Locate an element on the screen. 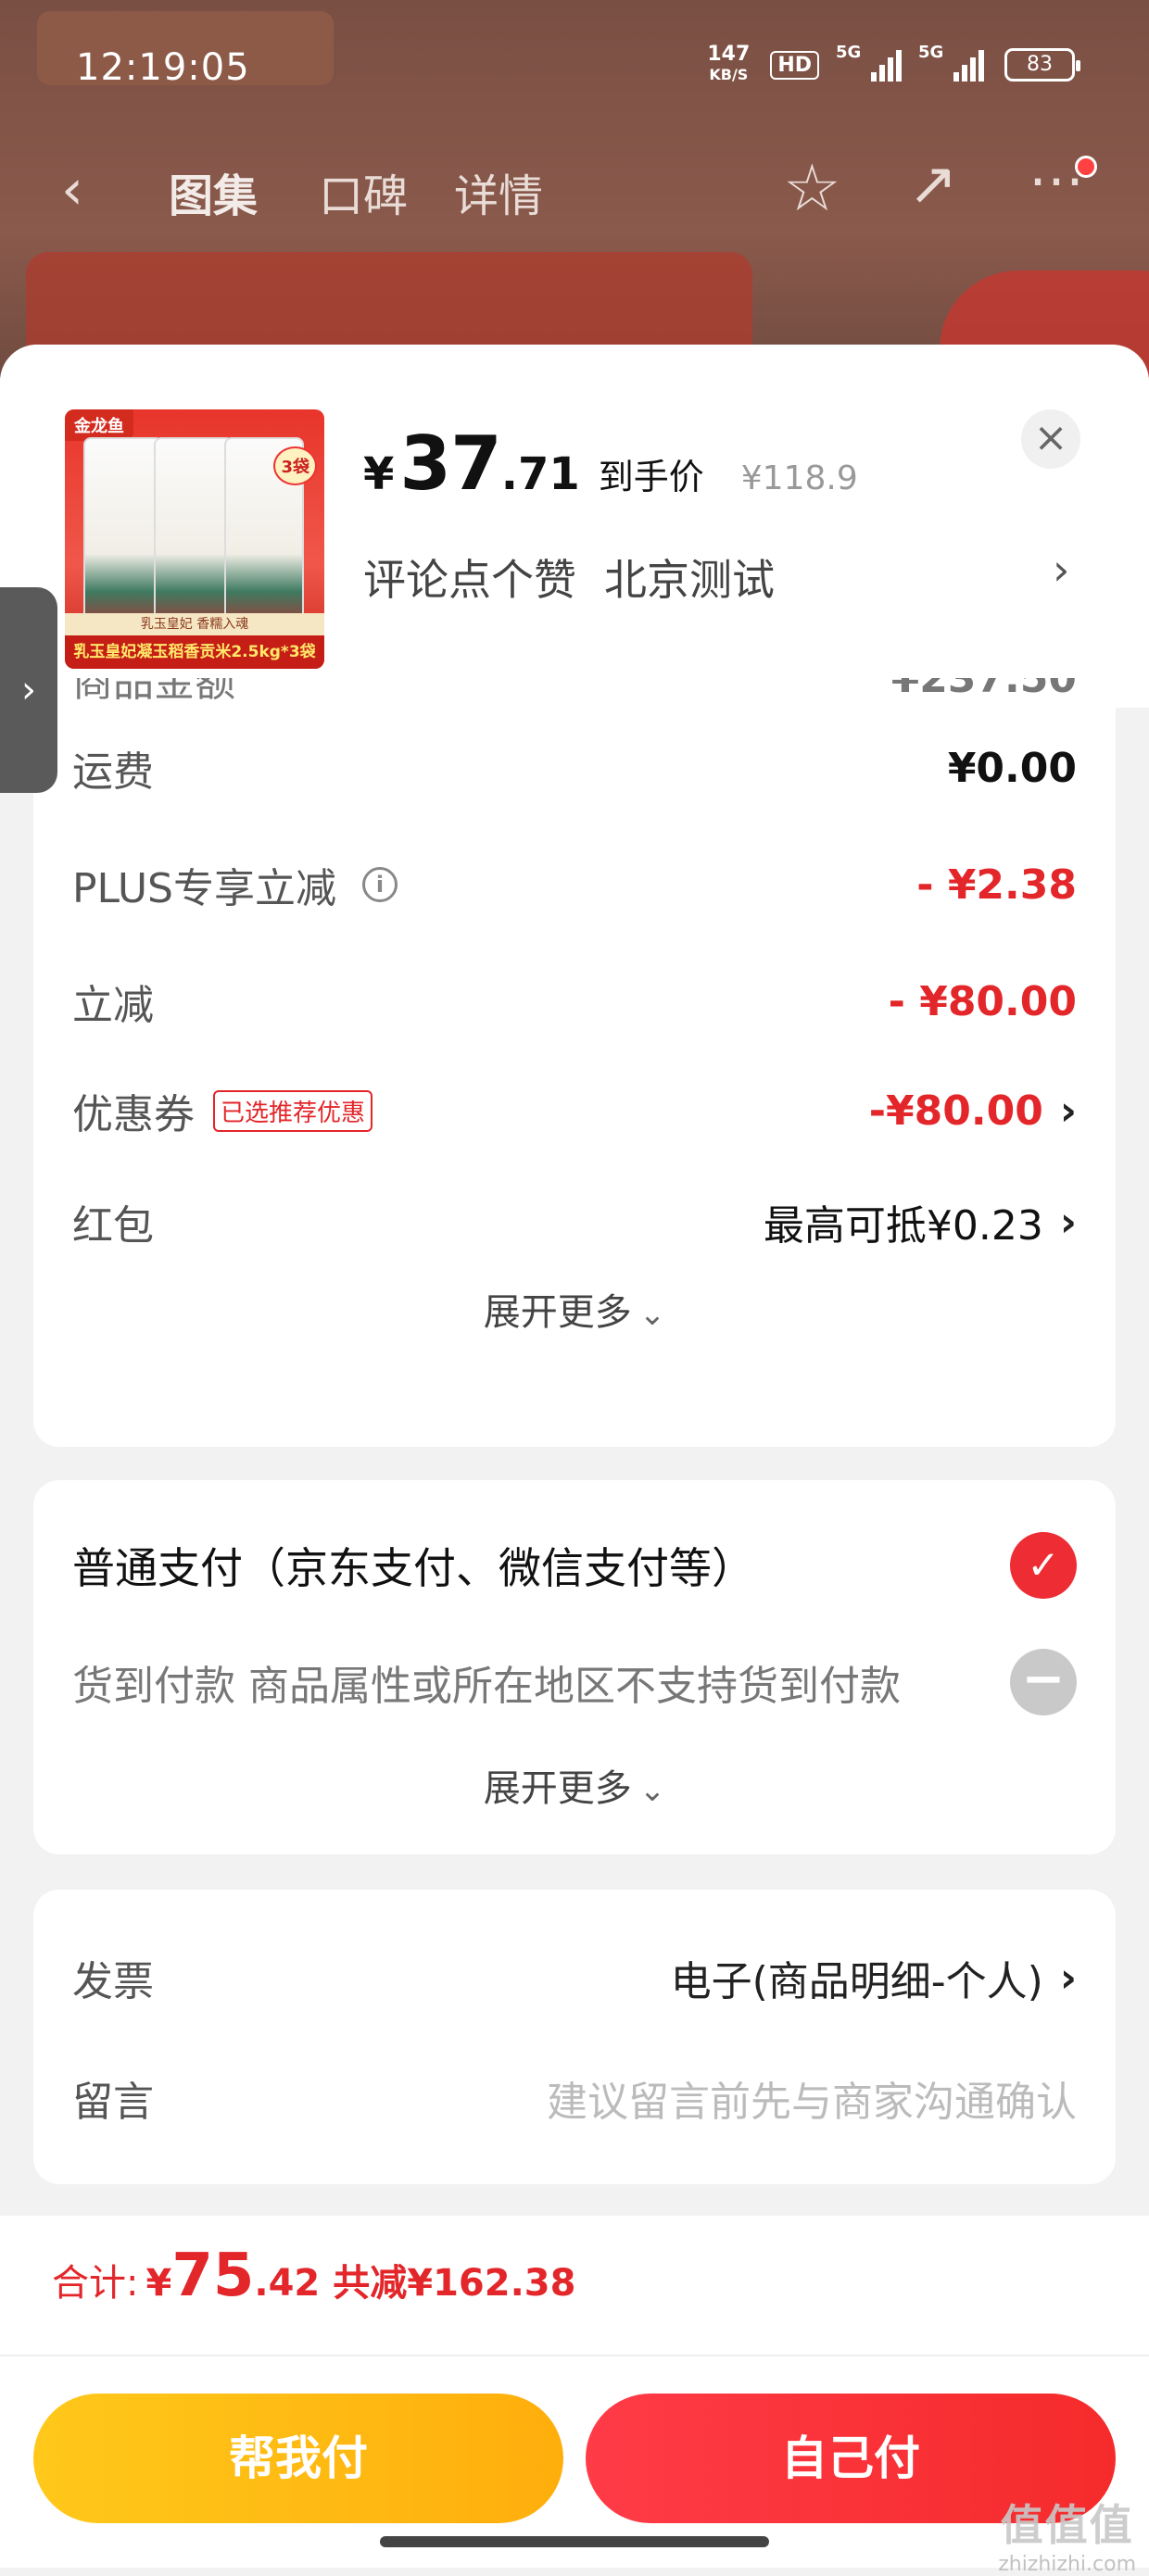 The image size is (1149, 2576). cost-row-discount: 立减 - ¥80.00 is located at coordinates (574, 1003).